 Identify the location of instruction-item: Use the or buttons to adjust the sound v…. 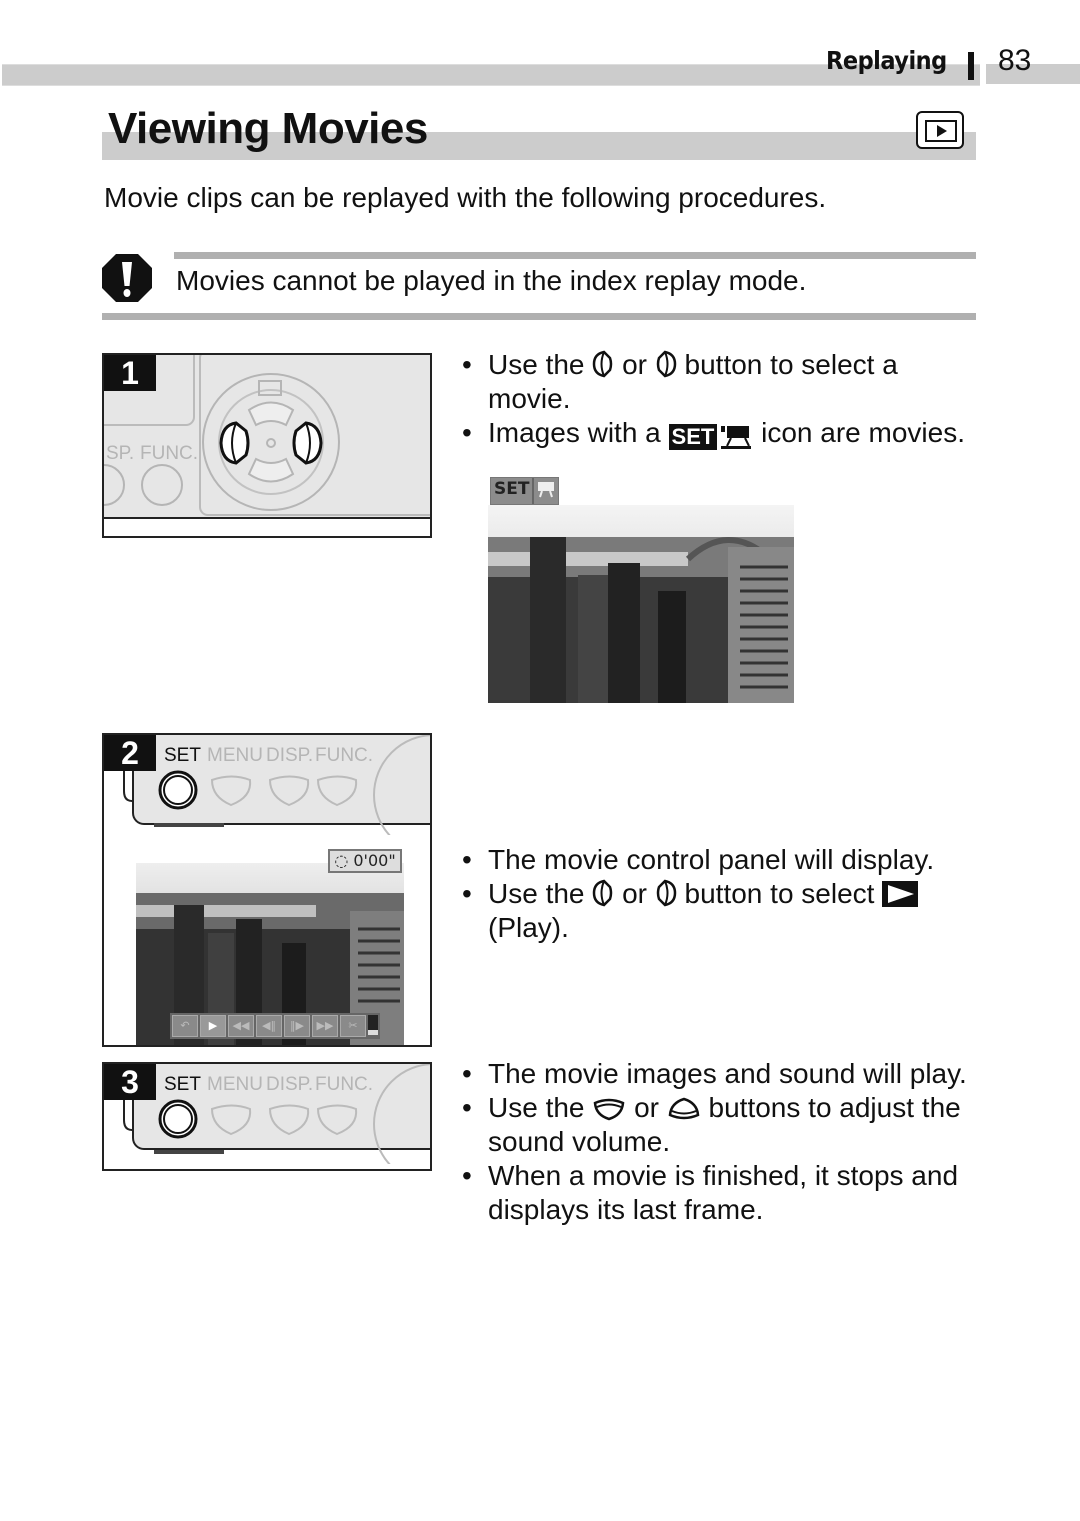
(722, 1125).